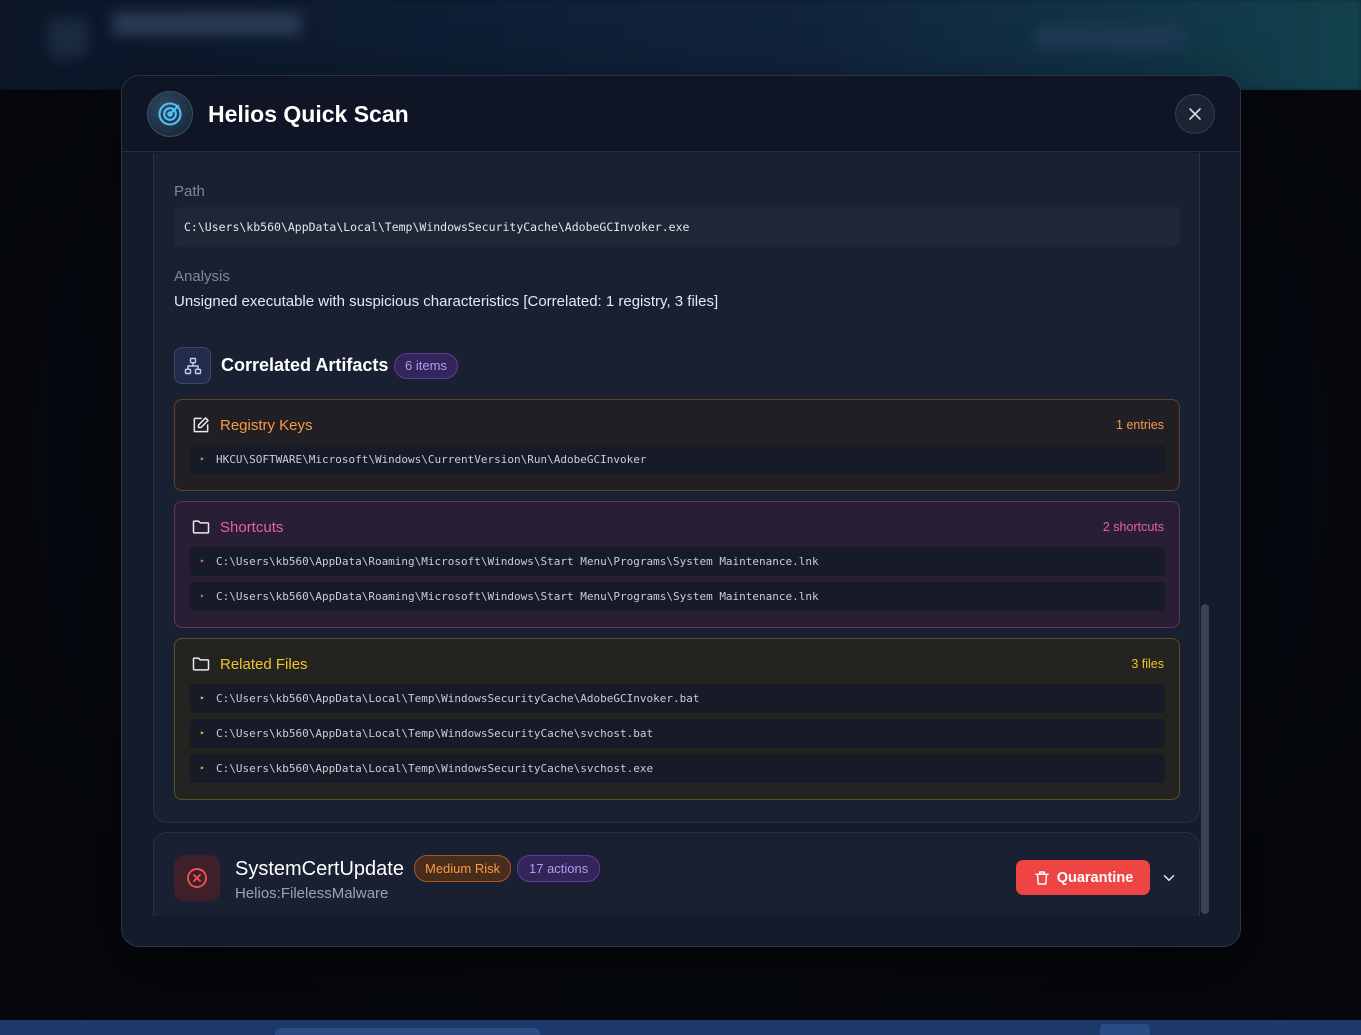  What do you see at coordinates (680, 1027) in the screenshot?
I see `taskbar` at bounding box center [680, 1027].